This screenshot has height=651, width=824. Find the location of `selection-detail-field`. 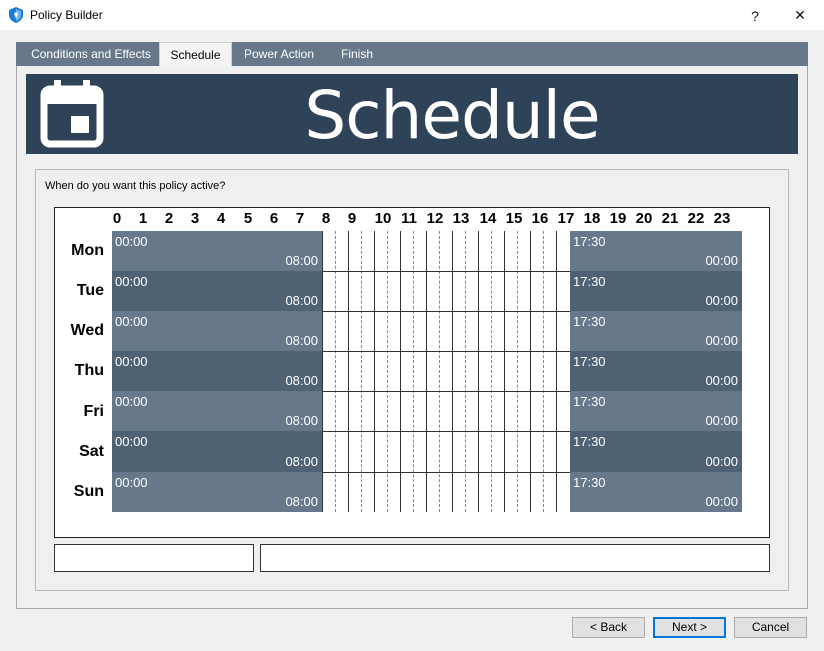

selection-detail-field is located at coordinates (515, 558).